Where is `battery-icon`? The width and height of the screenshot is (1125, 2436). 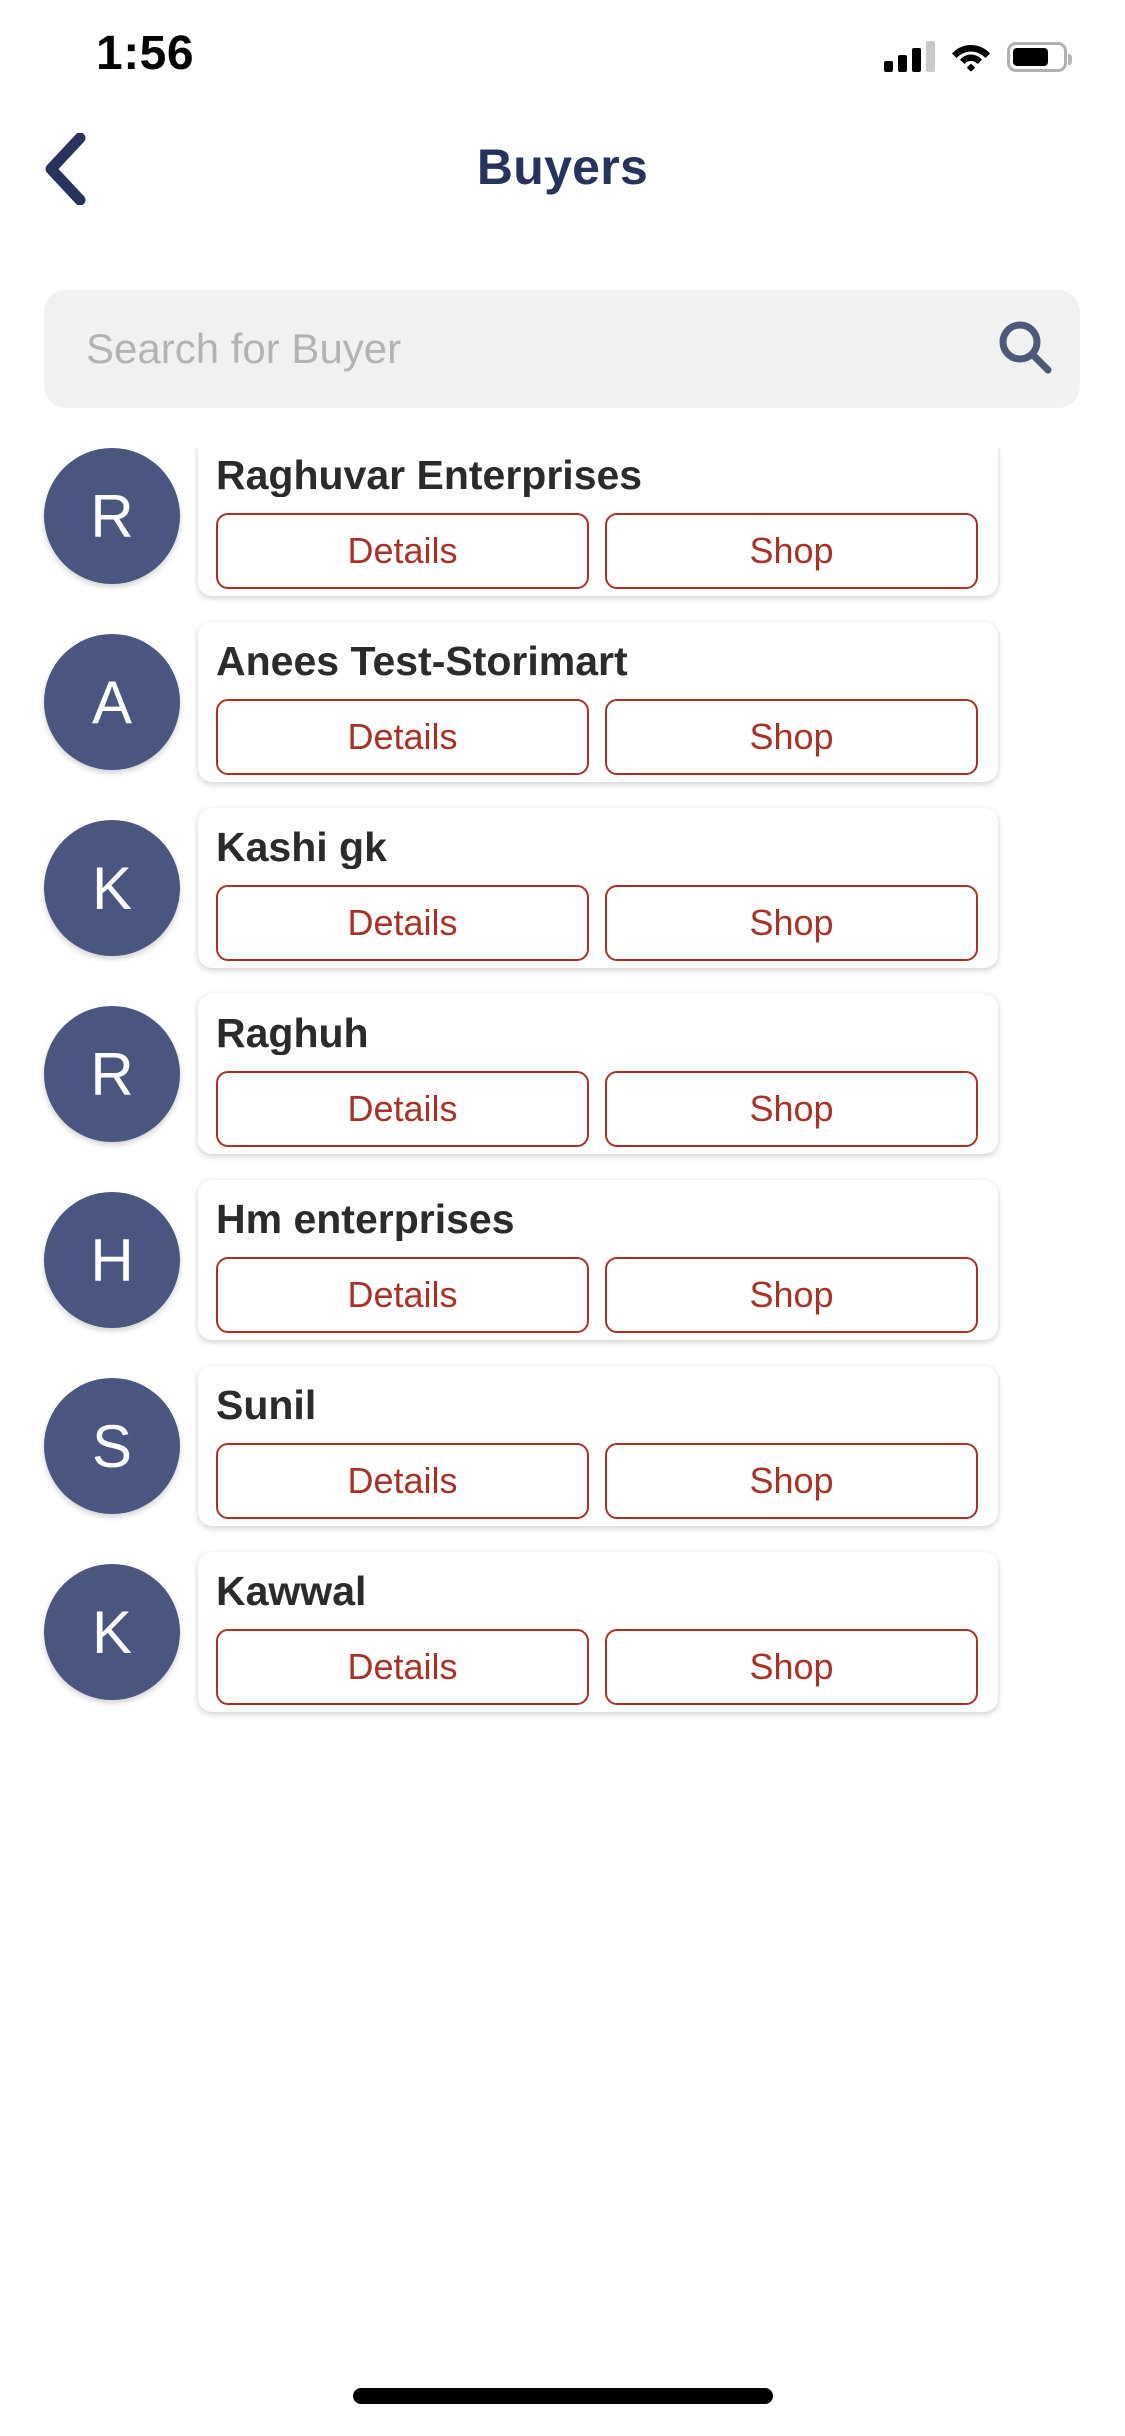 battery-icon is located at coordinates (1039, 57).